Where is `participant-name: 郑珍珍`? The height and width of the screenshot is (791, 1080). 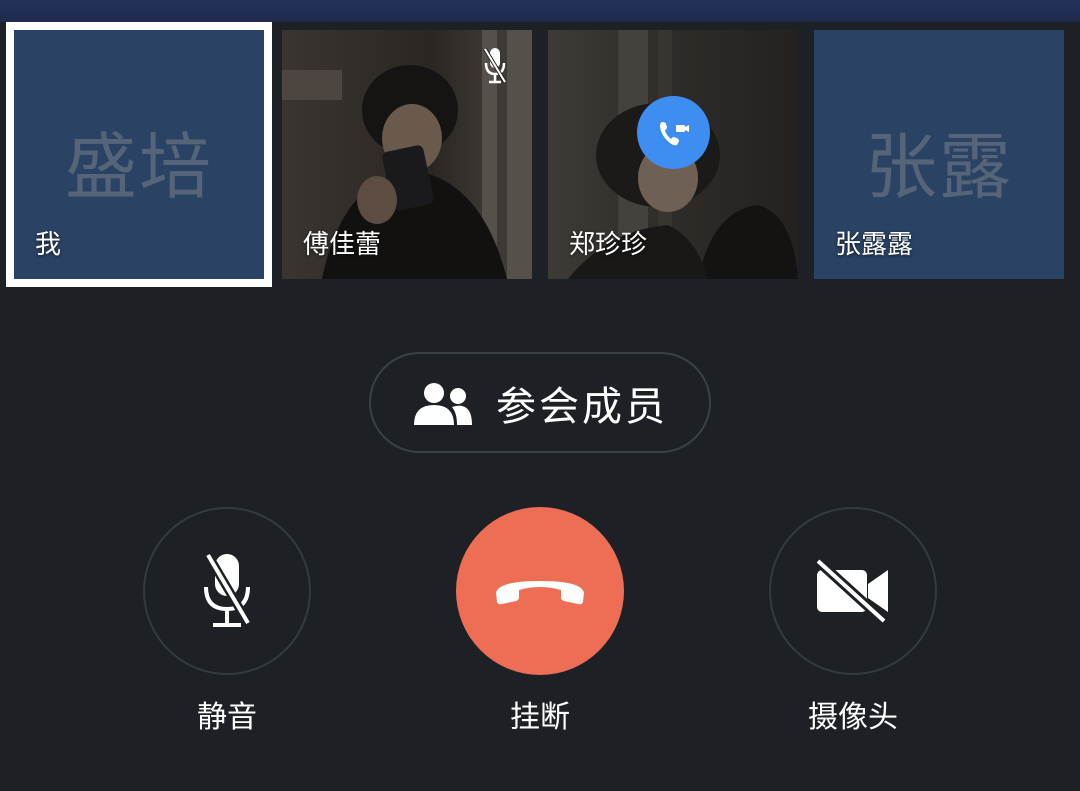 participant-name: 郑珍珍 is located at coordinates (608, 245).